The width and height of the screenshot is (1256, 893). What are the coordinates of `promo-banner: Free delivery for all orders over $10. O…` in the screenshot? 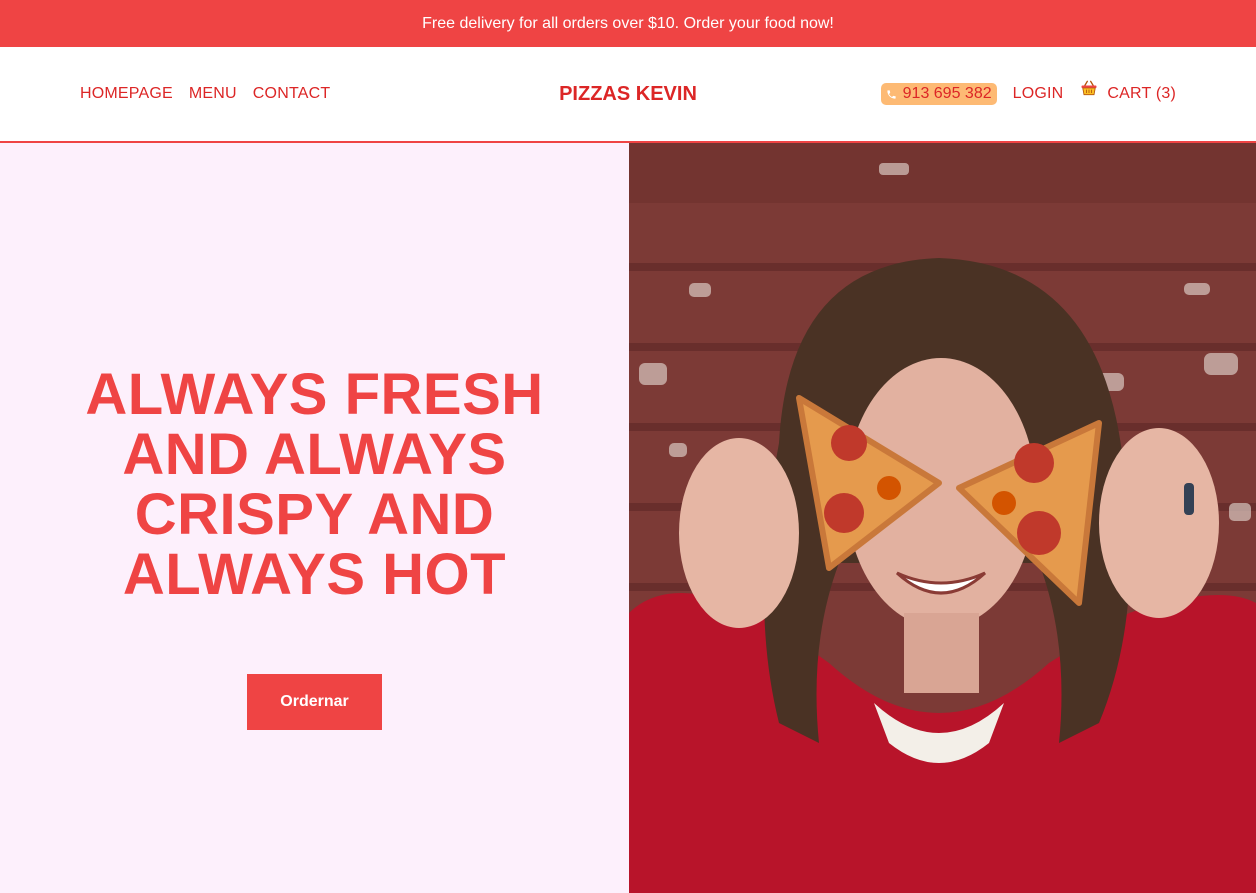 It's located at (628, 23).